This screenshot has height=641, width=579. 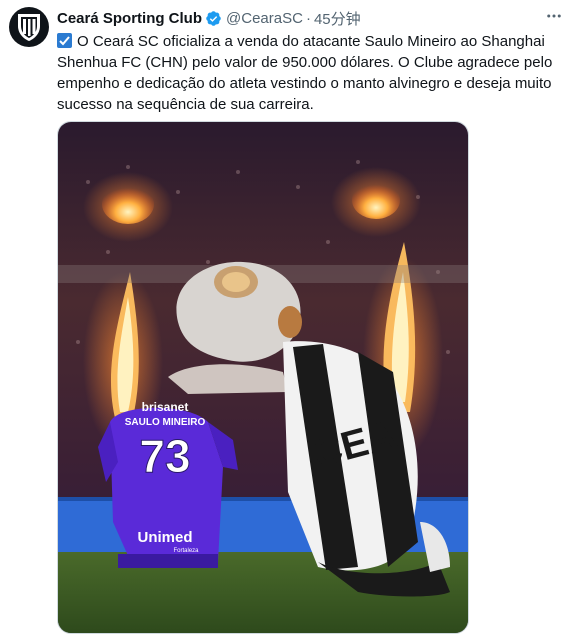 What do you see at coordinates (164, 537) in the screenshot?
I see `jersey-sponsor-bottom: Unimed` at bounding box center [164, 537].